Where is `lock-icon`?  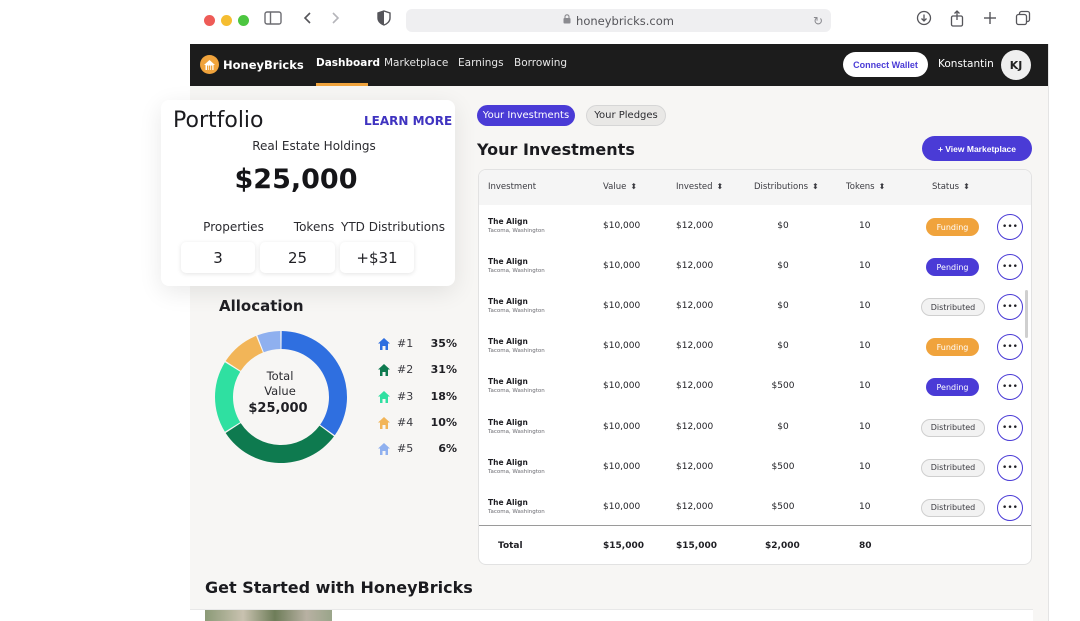 lock-icon is located at coordinates (567, 20).